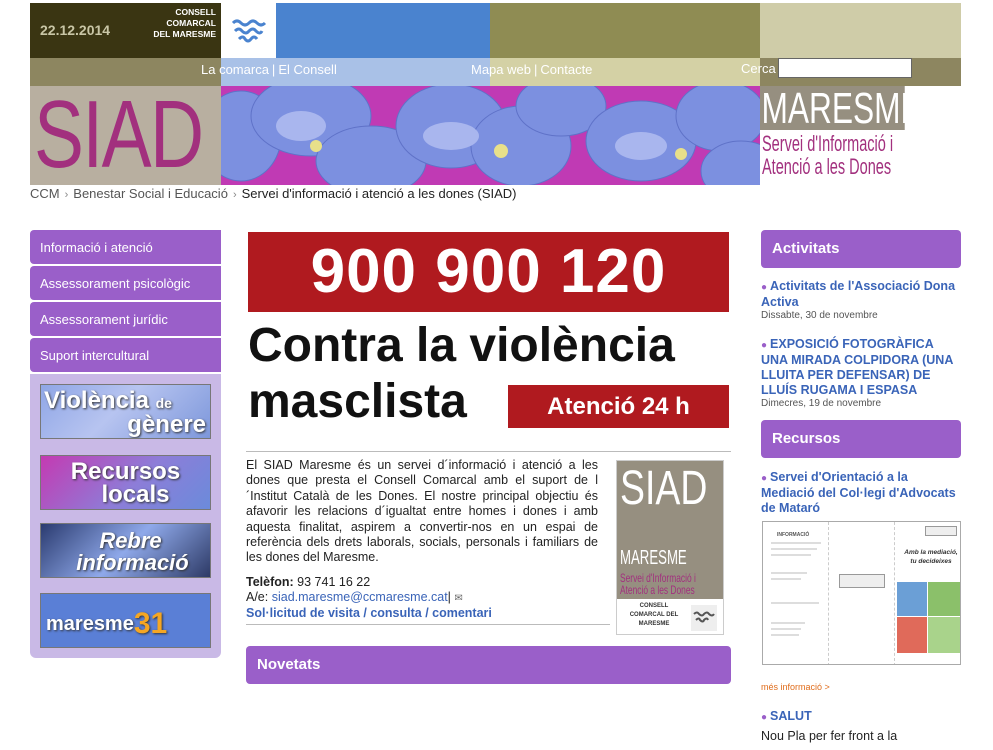 This screenshot has width=993, height=750. Describe the element at coordinates (360, 597) in the screenshot. I see `email-link: siad.maresme@ccmaresme.cat` at that location.